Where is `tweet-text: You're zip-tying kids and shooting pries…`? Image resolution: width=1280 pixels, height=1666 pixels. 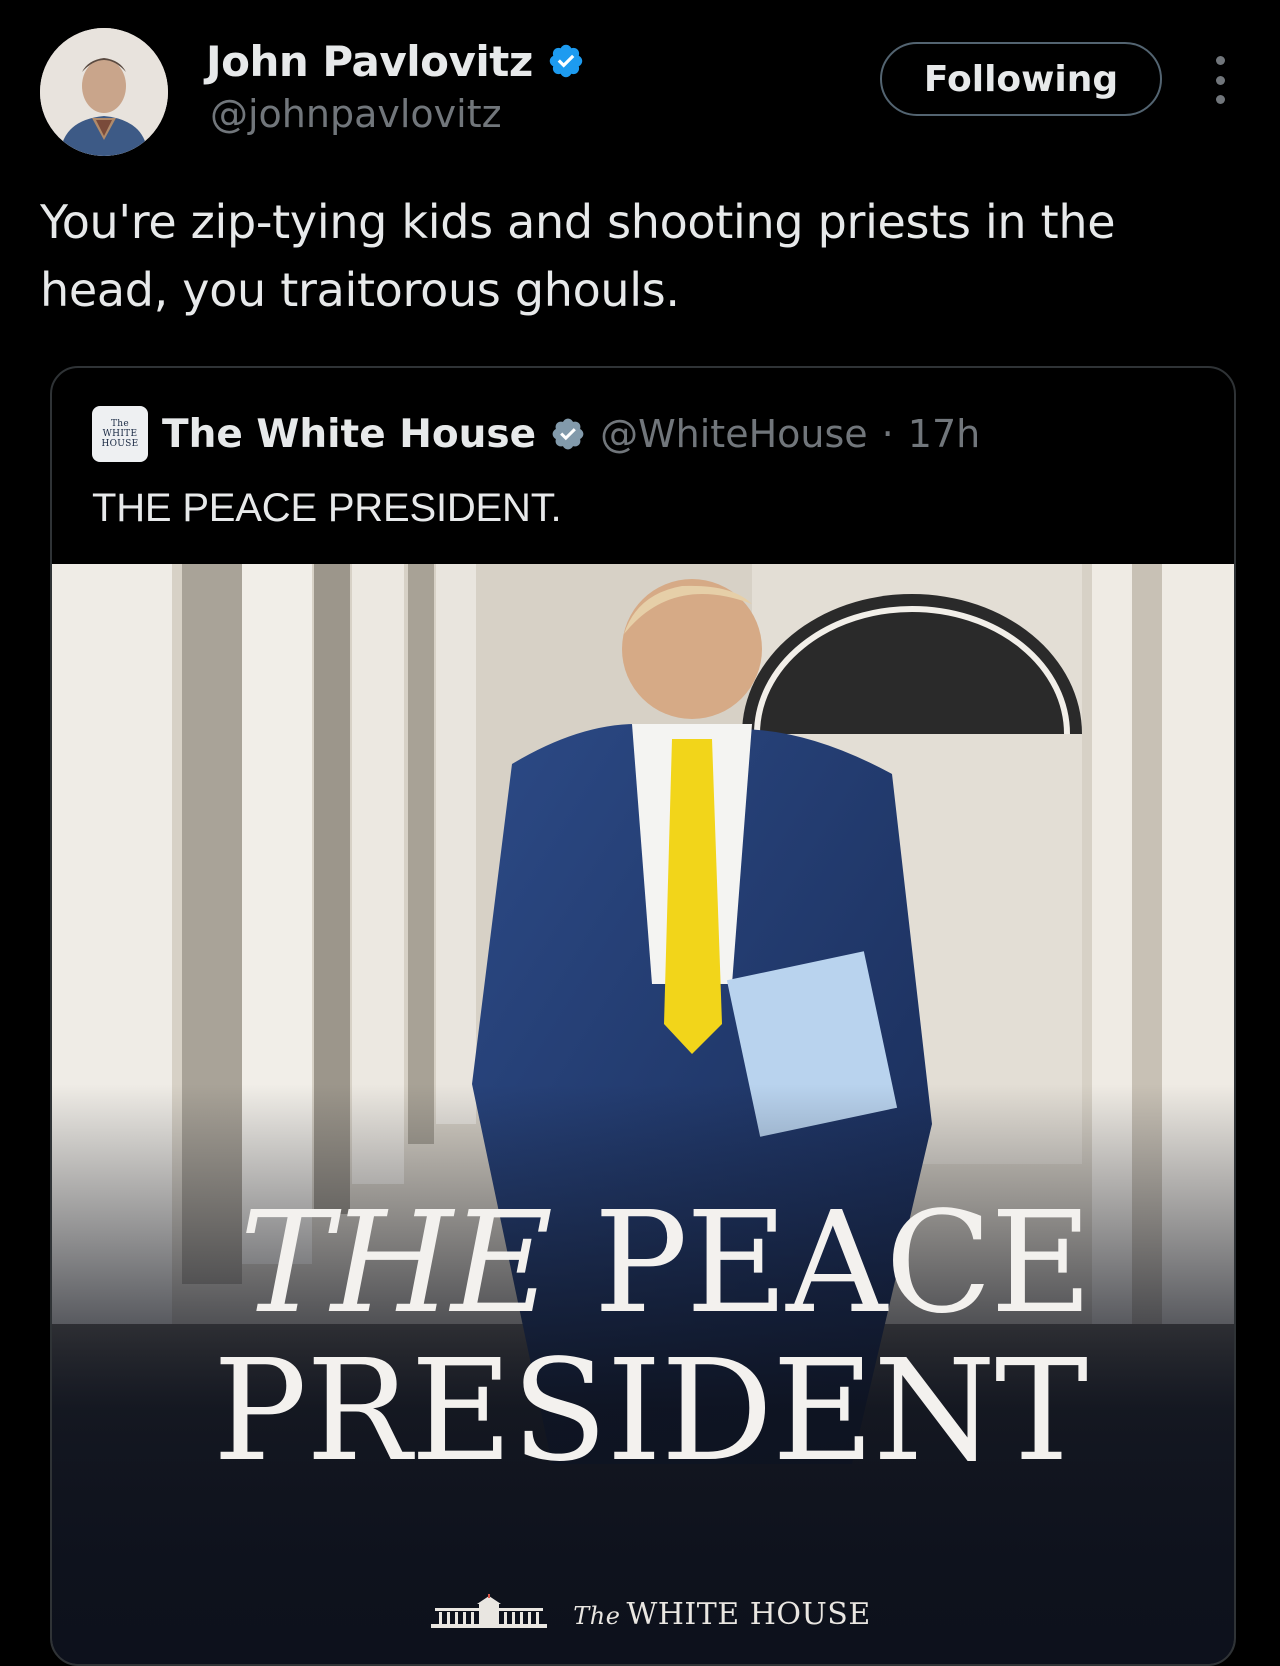 tweet-text: You're zip-tying kids and shooting pries… is located at coordinates (578, 256).